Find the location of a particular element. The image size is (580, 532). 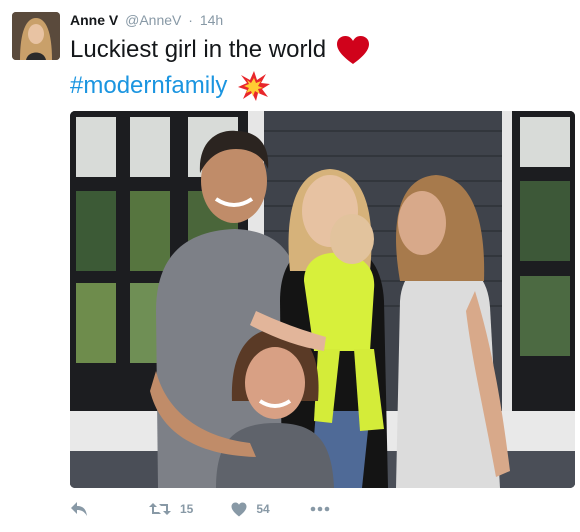

author-name: Anne V is located at coordinates (94, 20).